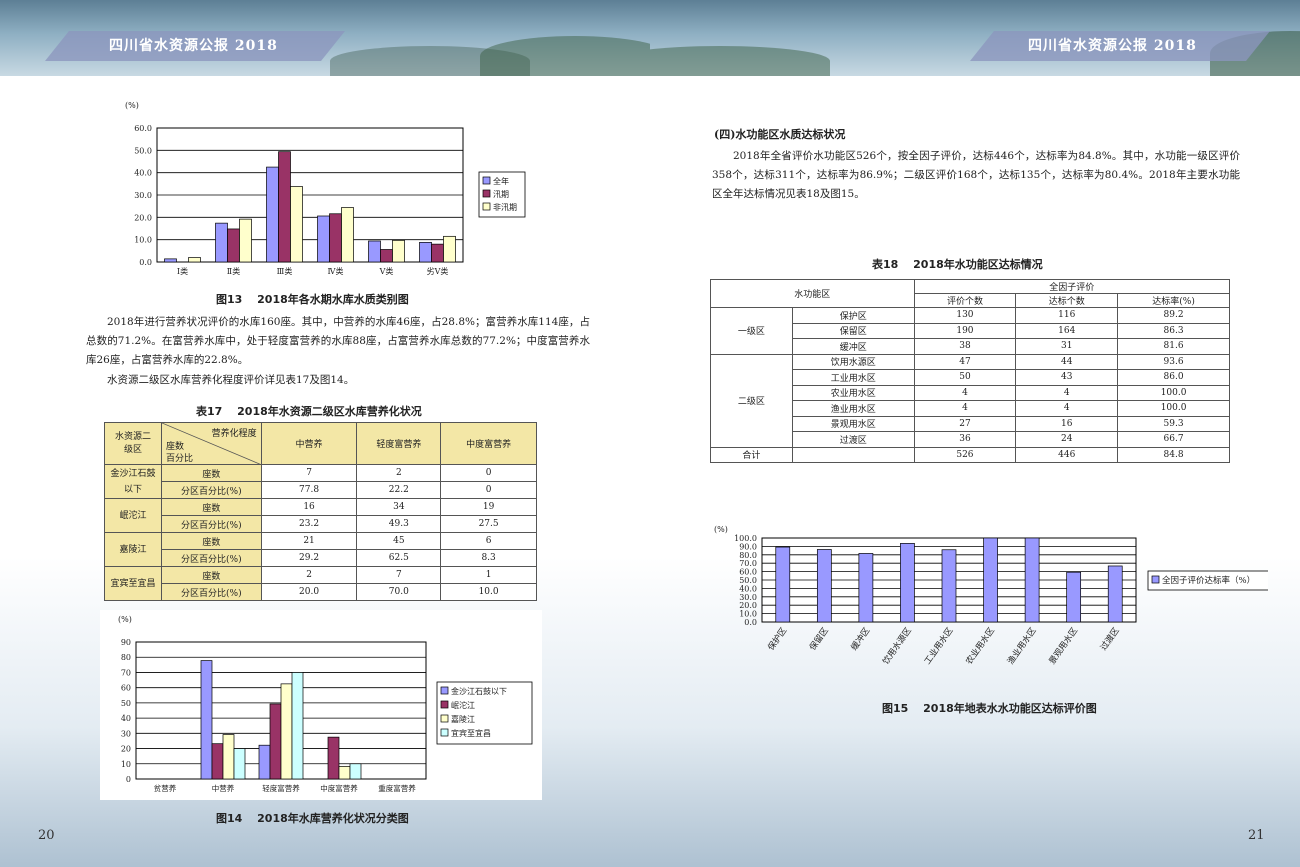 This screenshot has height=867, width=1300. What do you see at coordinates (1067, 439) in the screenshot?
I see `table18-cell: 24` at bounding box center [1067, 439].